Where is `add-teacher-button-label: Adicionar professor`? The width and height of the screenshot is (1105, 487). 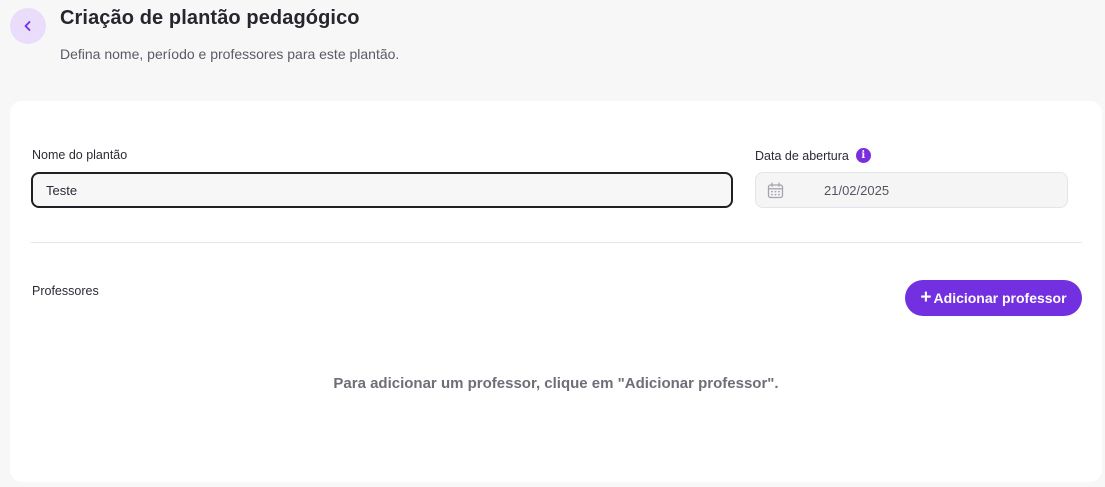
add-teacher-button-label: Adicionar professor is located at coordinates (1000, 298).